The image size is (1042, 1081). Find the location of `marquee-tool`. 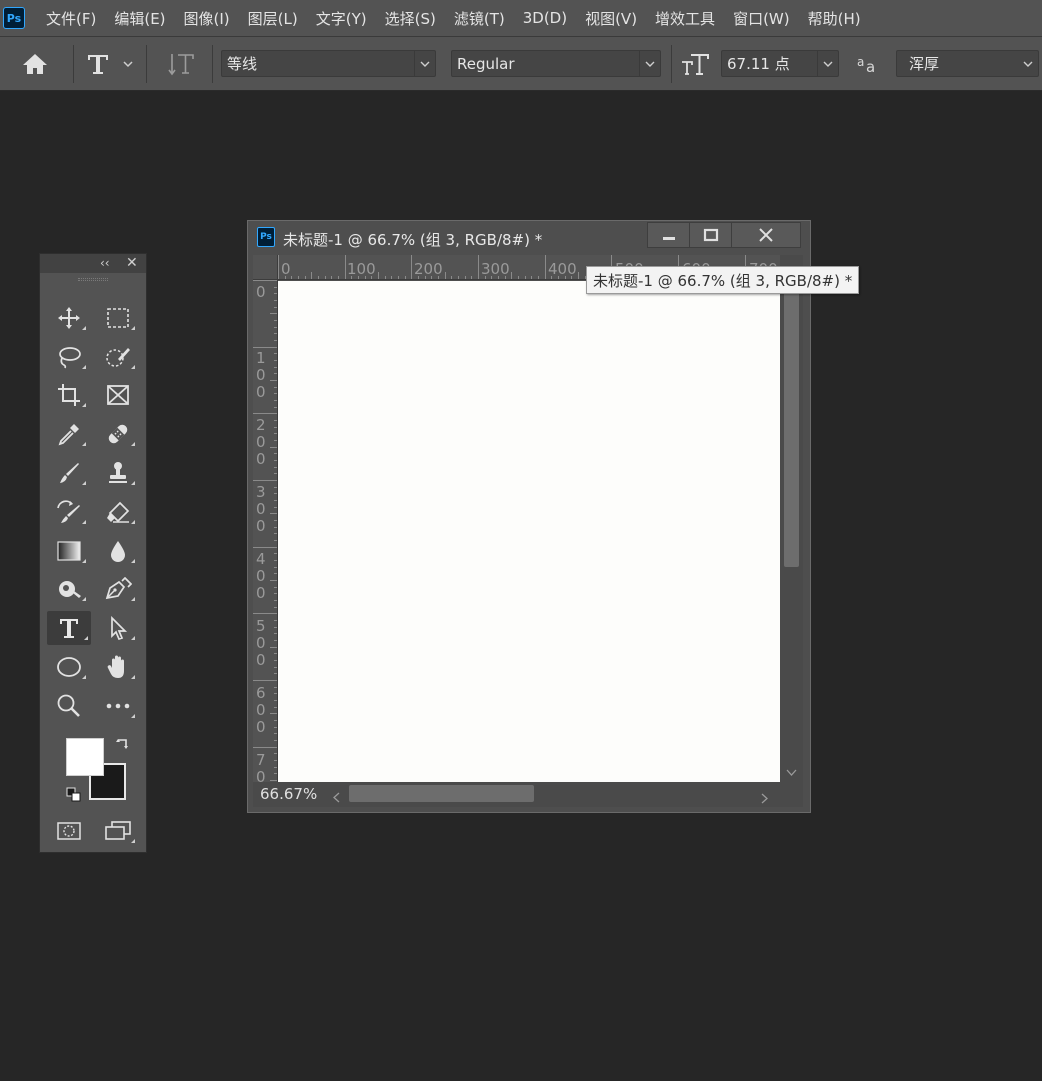

marquee-tool is located at coordinates (118, 318).